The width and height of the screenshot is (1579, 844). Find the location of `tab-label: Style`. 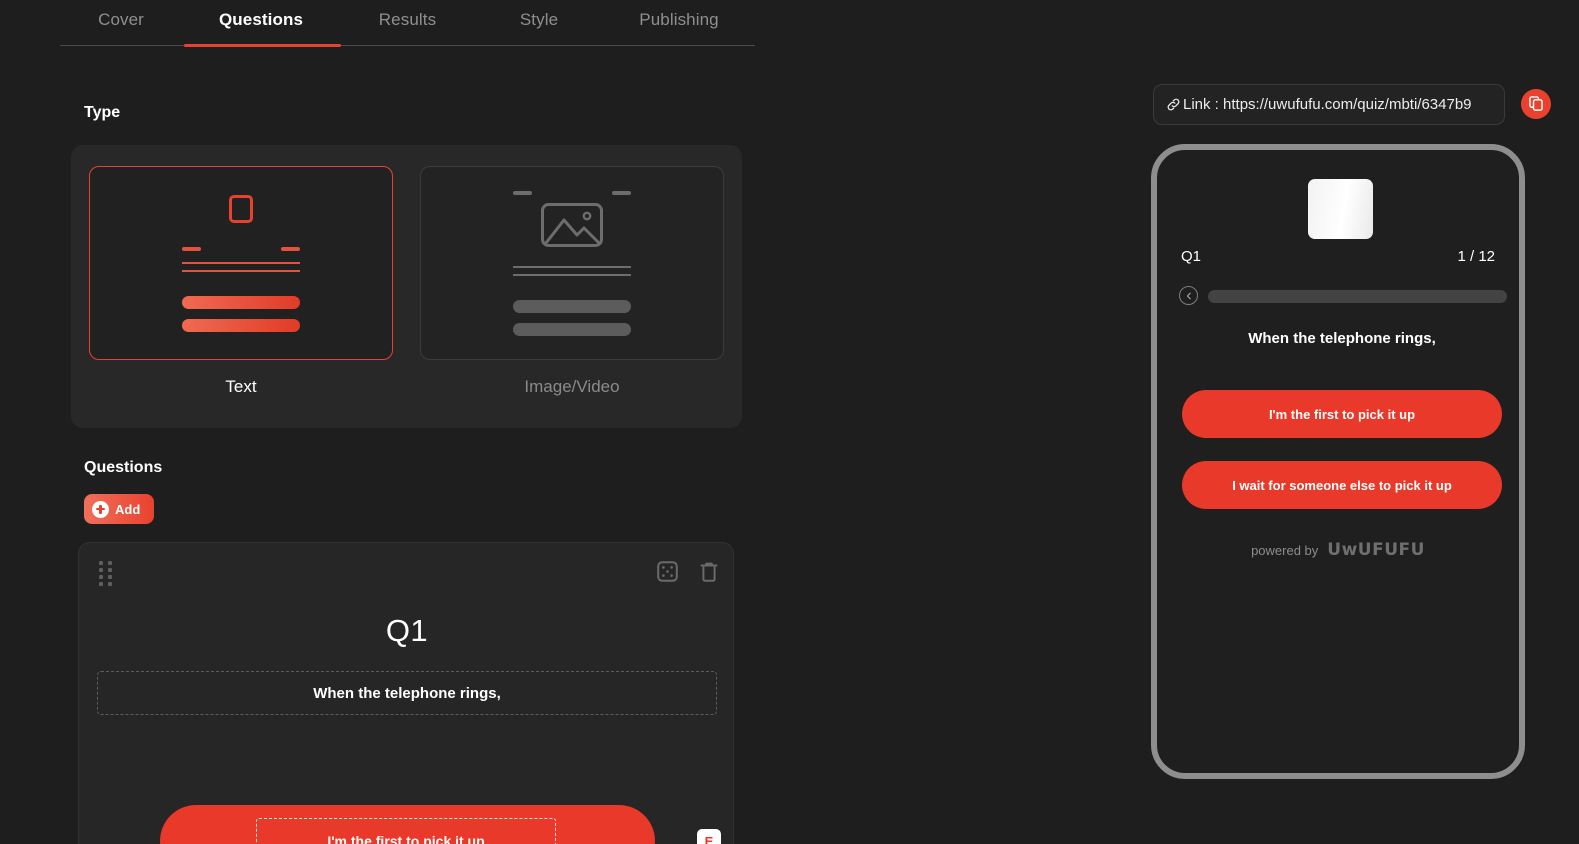

tab-label: Style is located at coordinates (539, 19).